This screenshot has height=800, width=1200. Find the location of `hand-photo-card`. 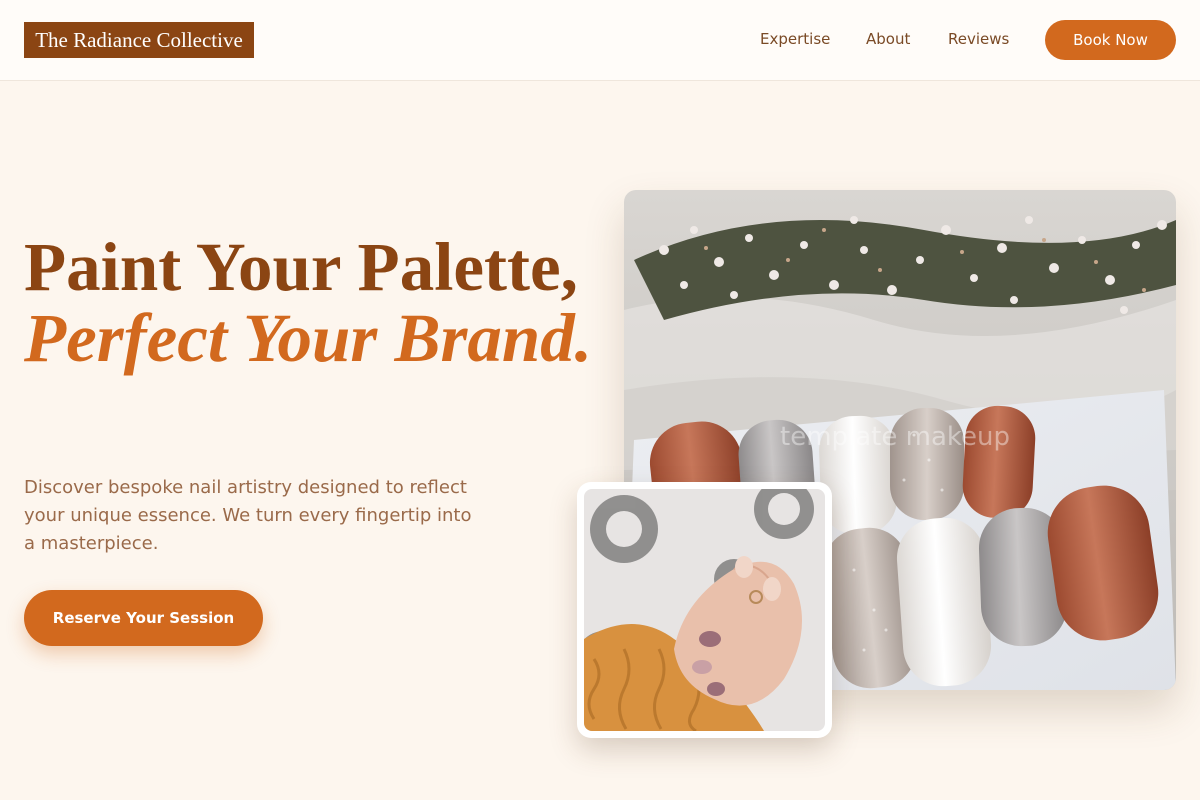

hand-photo-card is located at coordinates (704, 610).